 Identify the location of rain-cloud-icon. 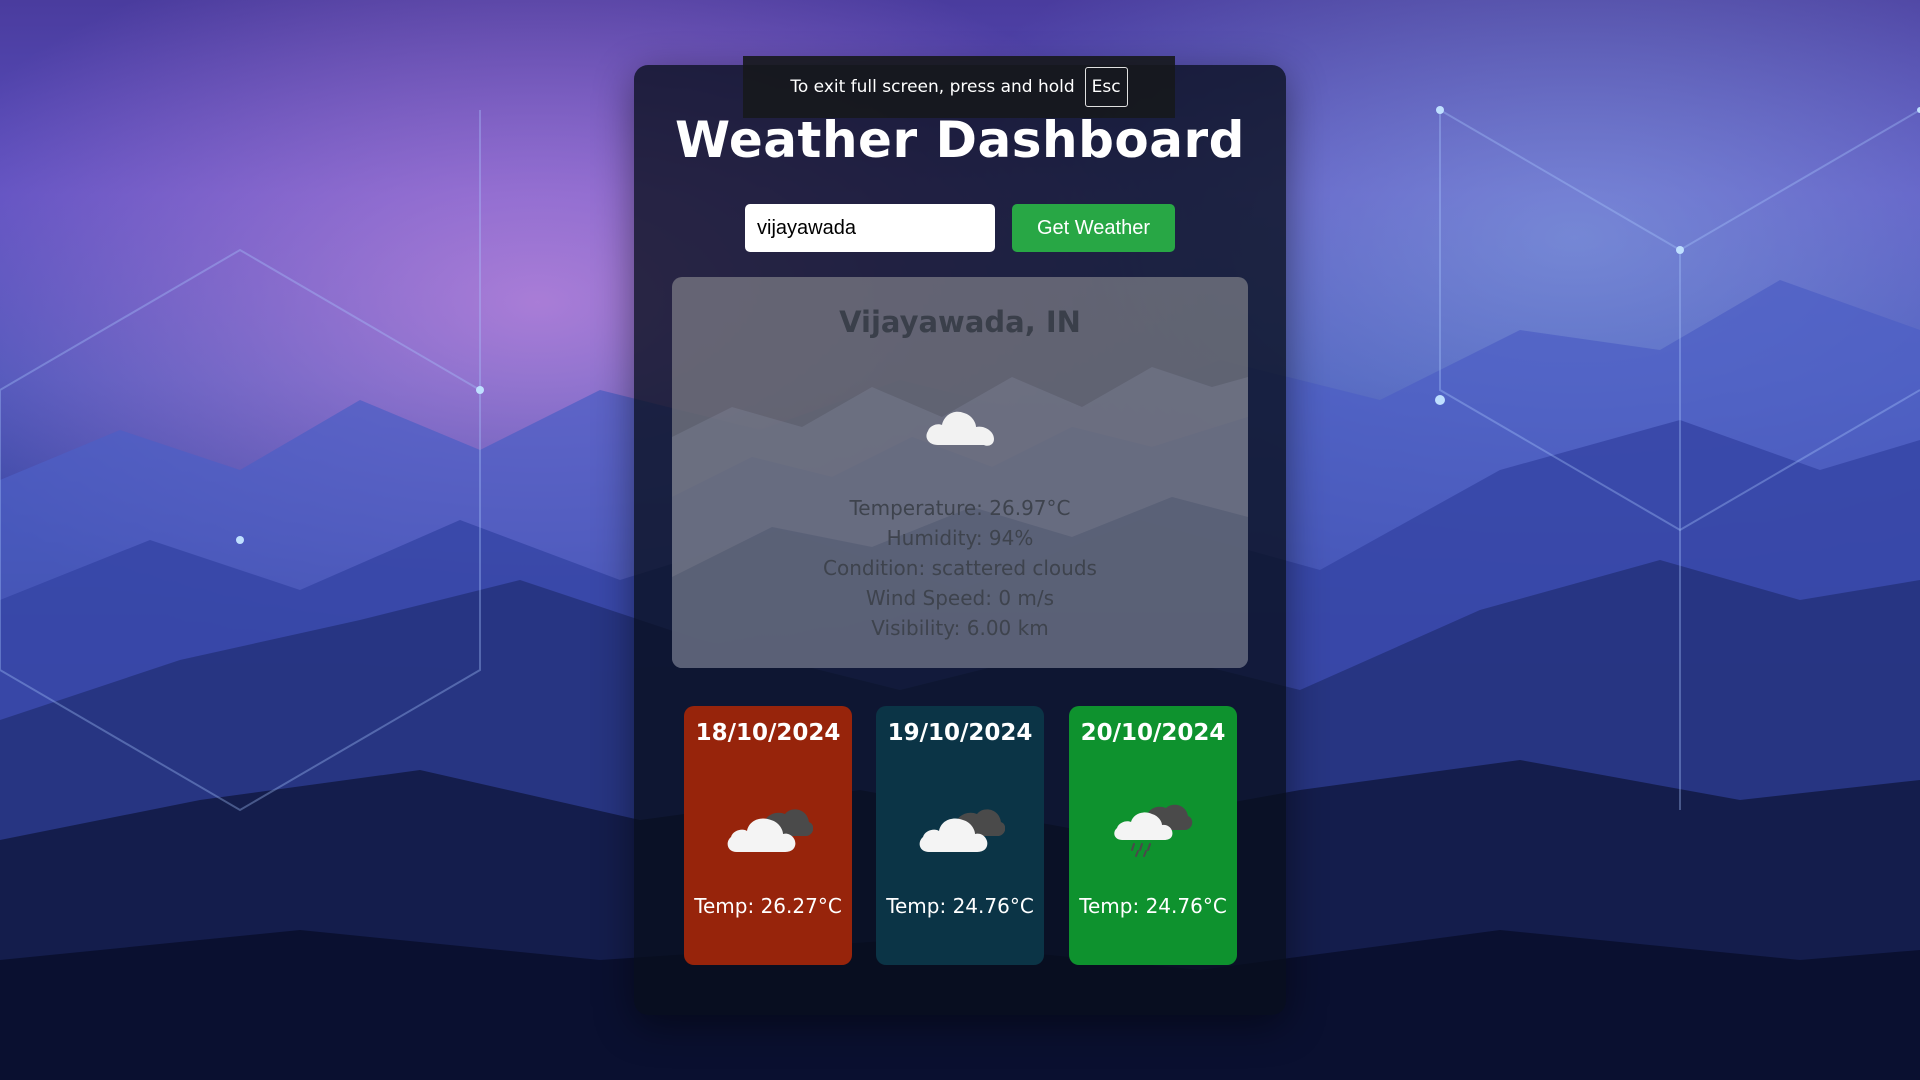
(1153, 830).